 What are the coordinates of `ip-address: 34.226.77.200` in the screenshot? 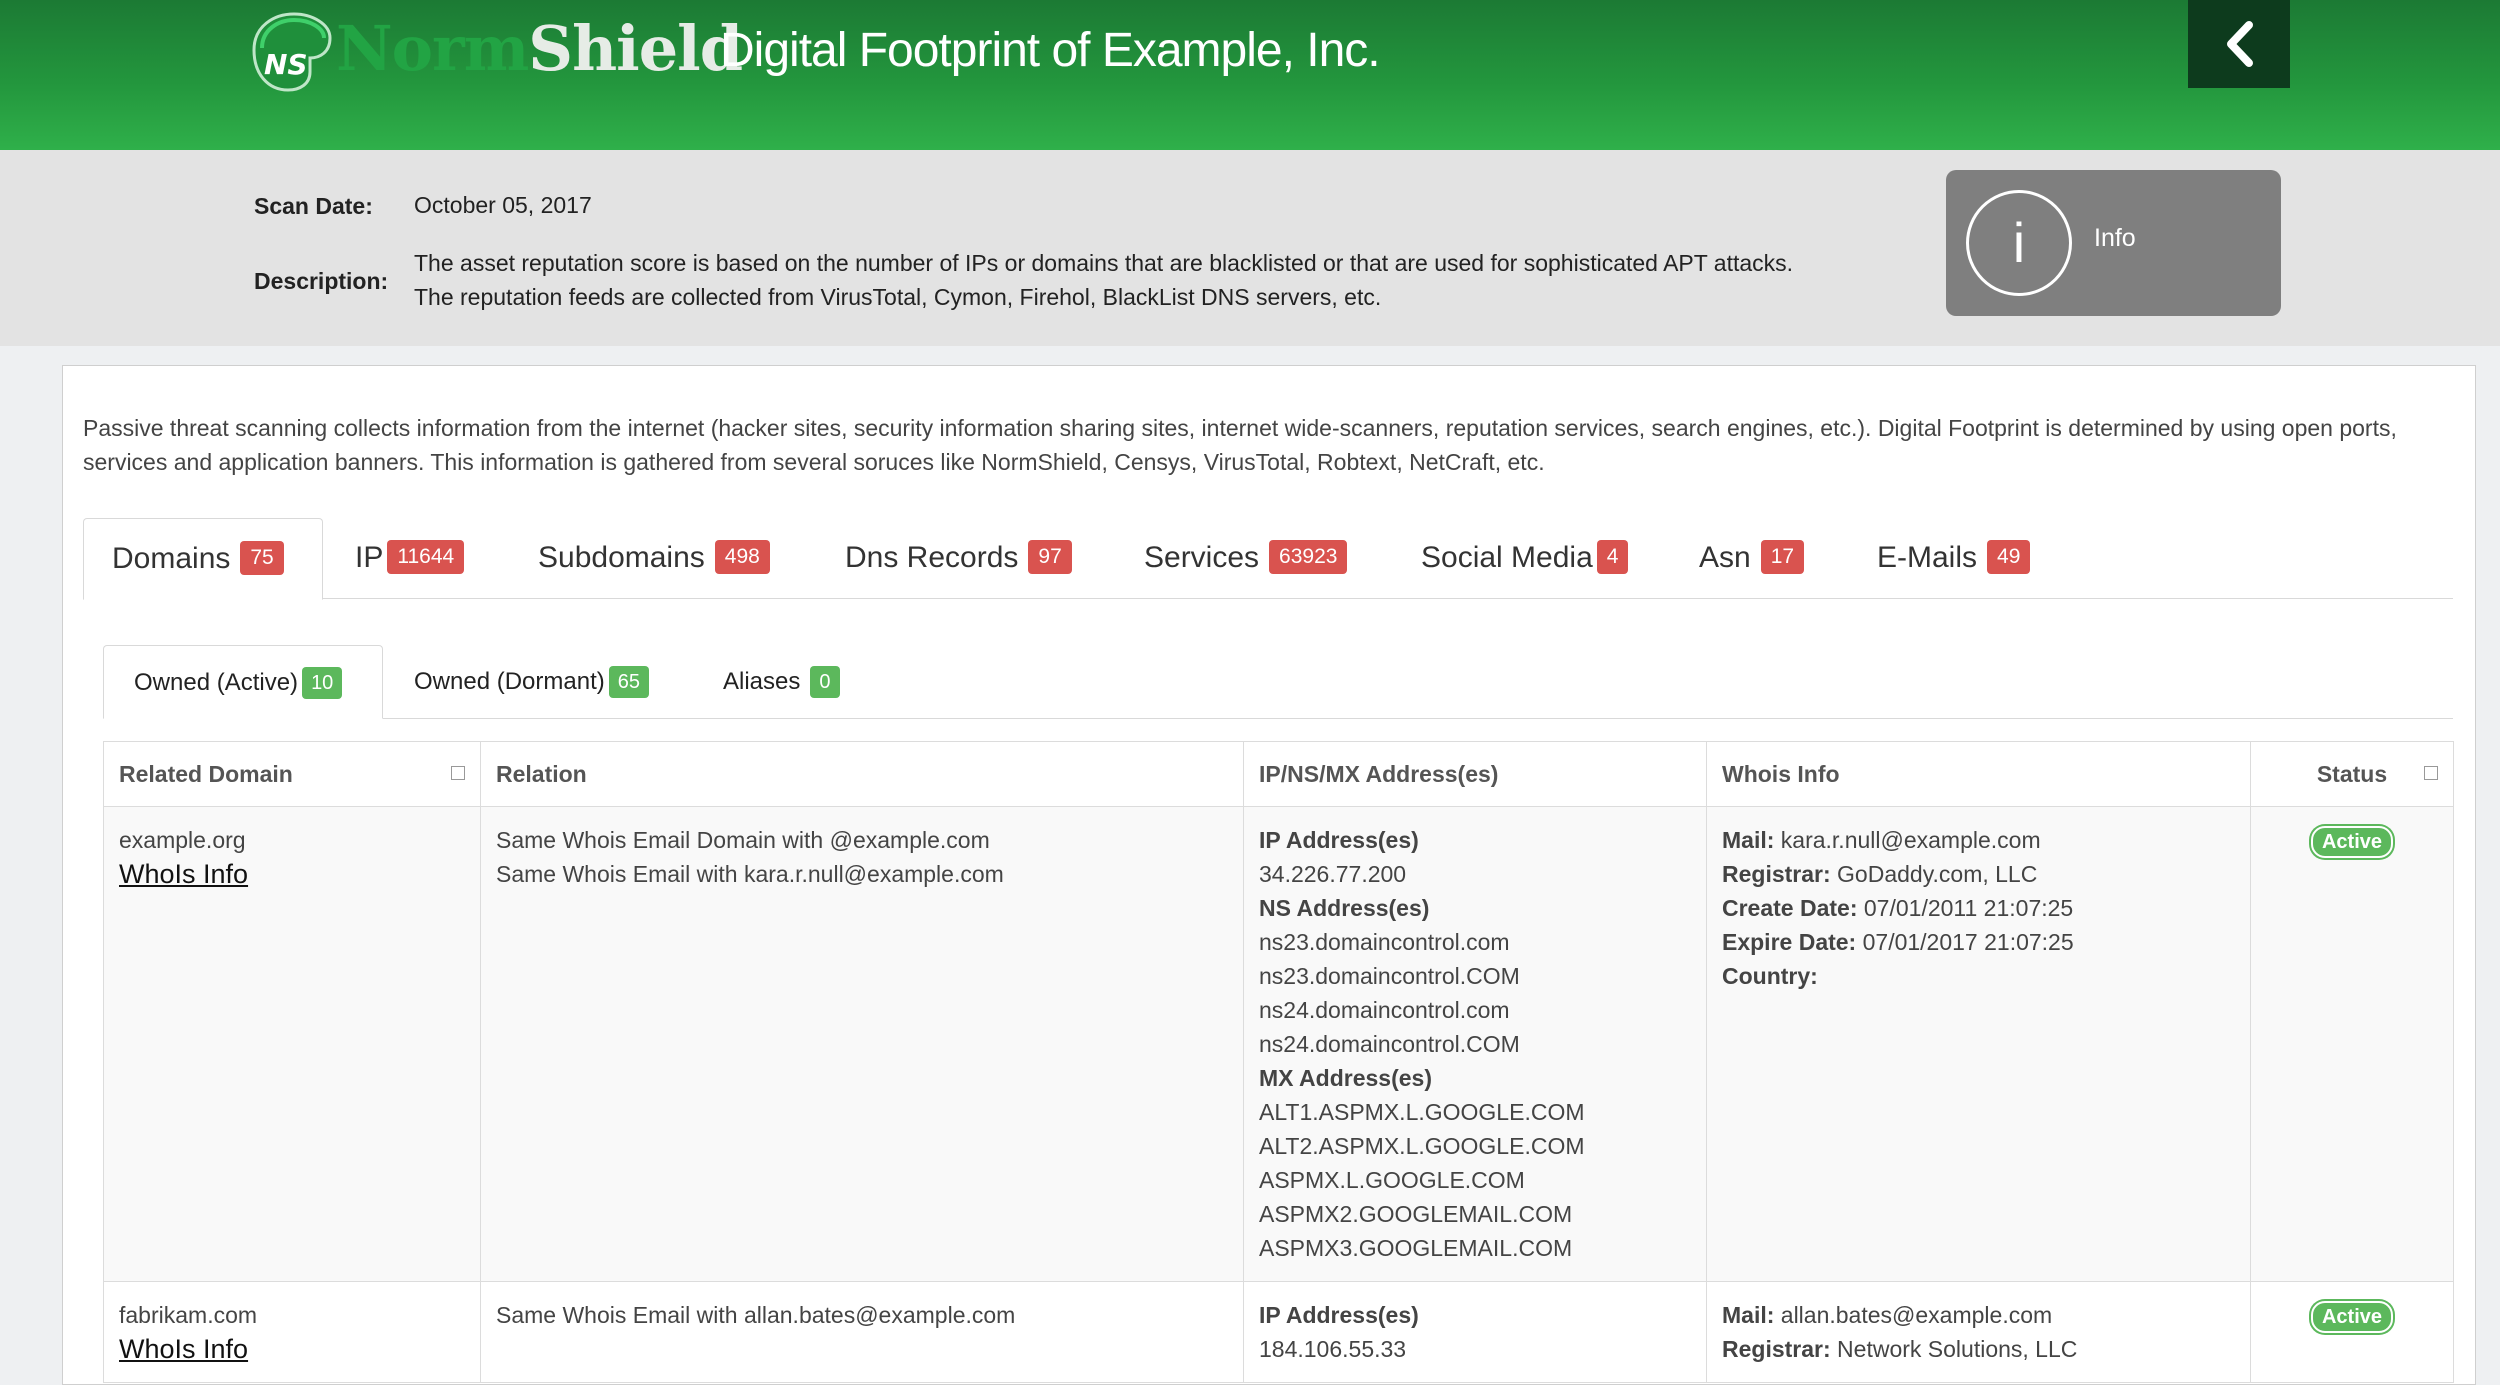 It's located at (1333, 874).